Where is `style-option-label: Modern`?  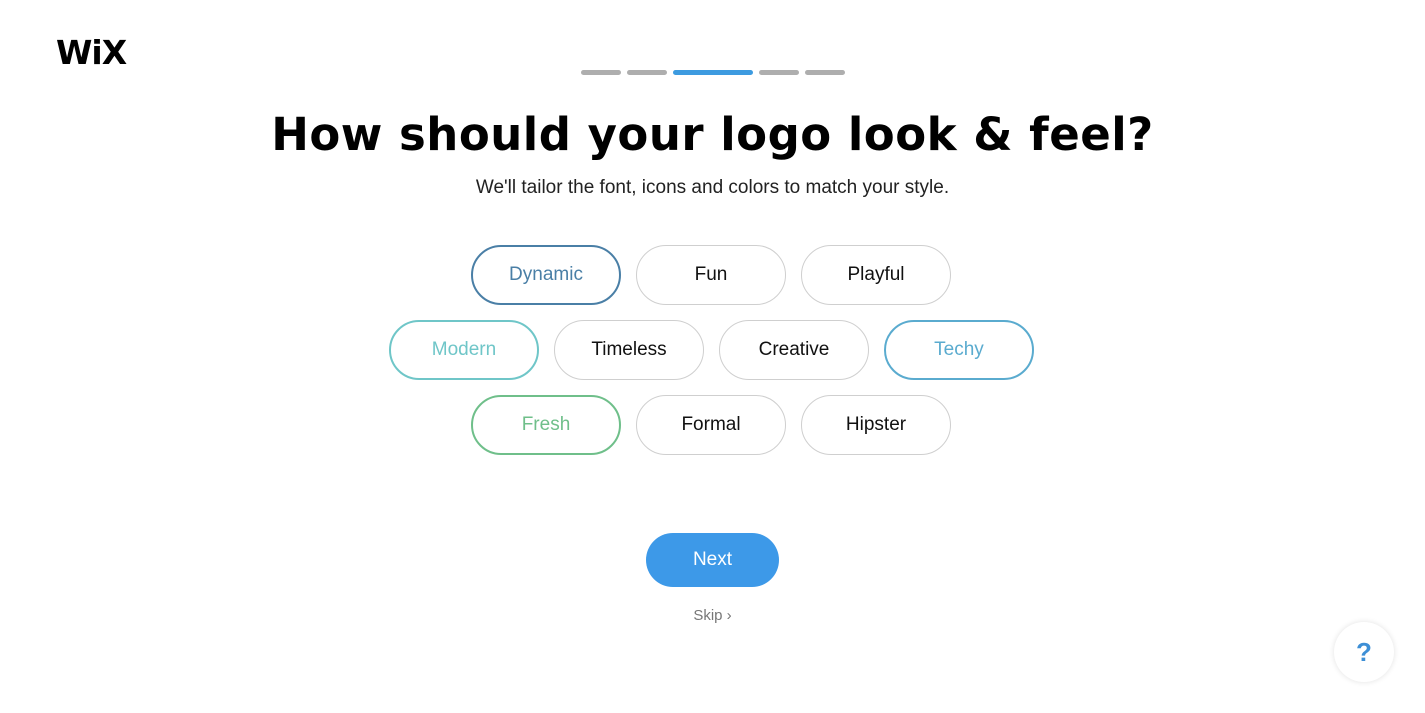
style-option-label: Modern is located at coordinates (464, 349).